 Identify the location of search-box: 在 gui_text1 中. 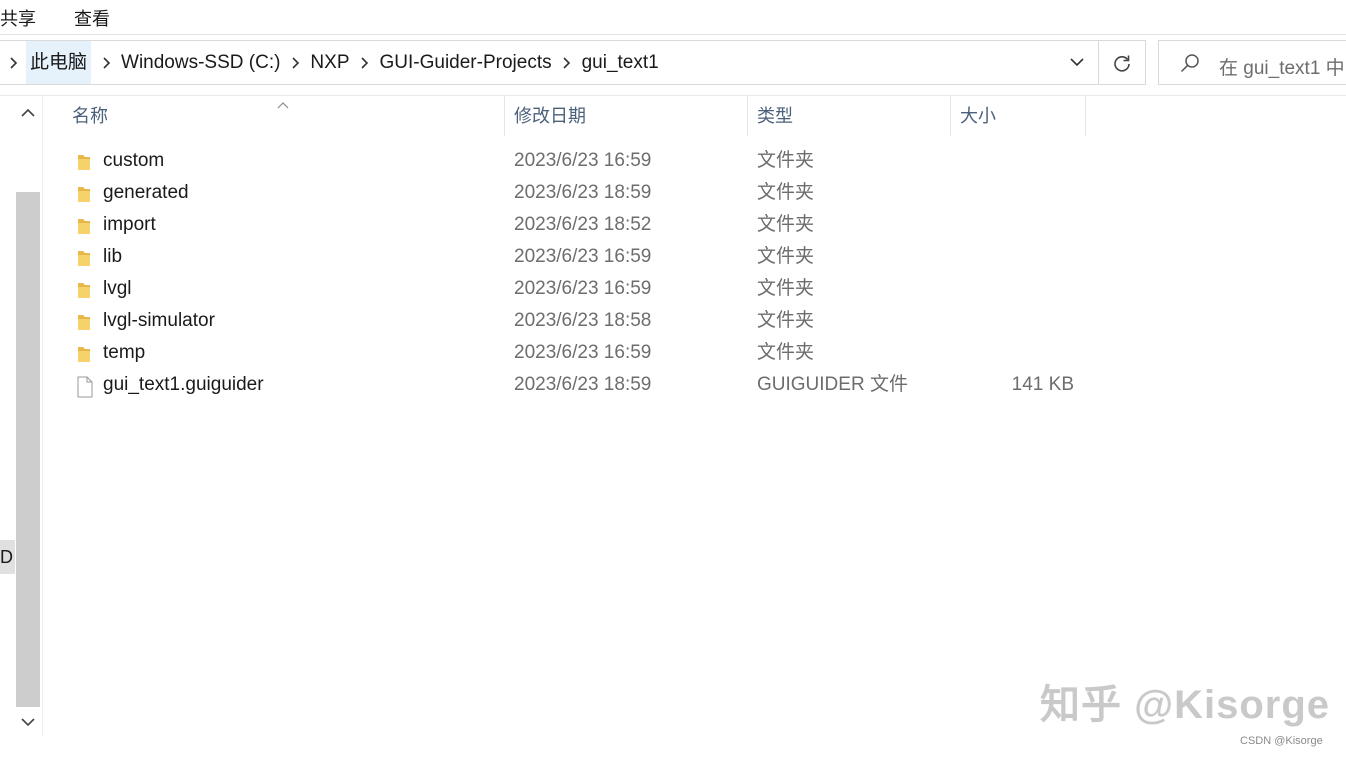
(1252, 62).